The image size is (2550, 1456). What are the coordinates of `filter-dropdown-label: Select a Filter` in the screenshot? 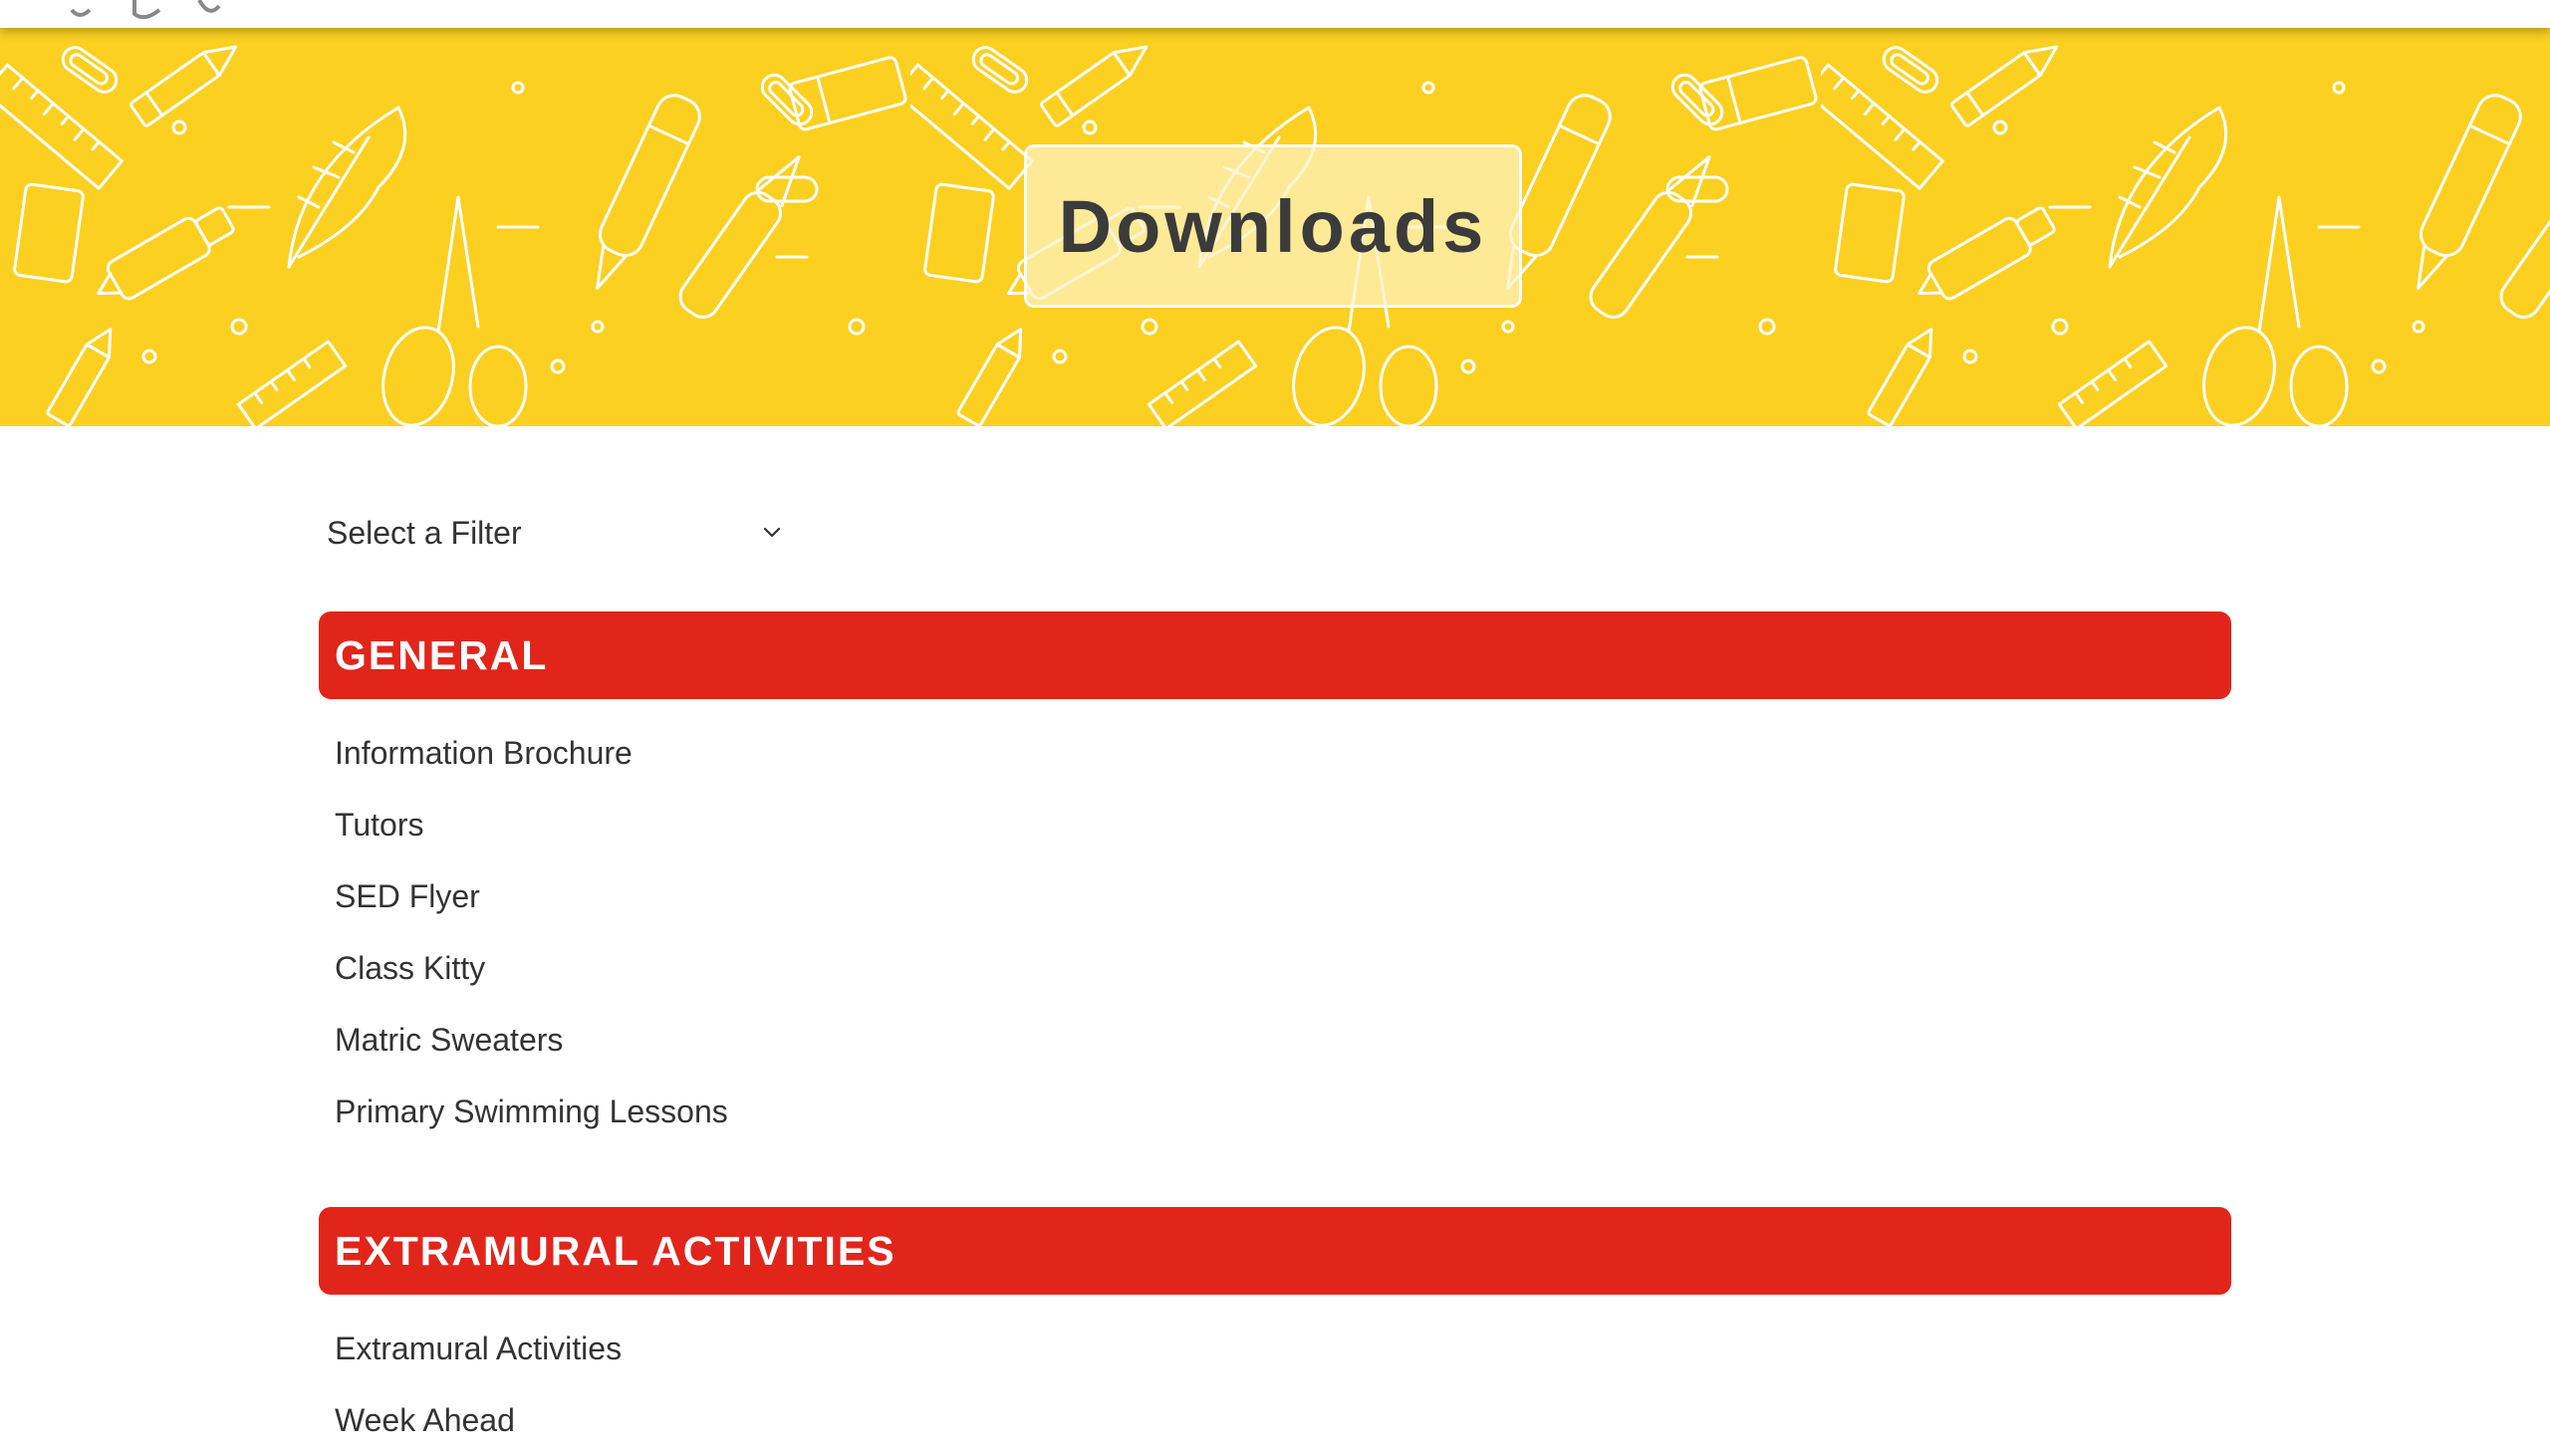 It's located at (424, 532).